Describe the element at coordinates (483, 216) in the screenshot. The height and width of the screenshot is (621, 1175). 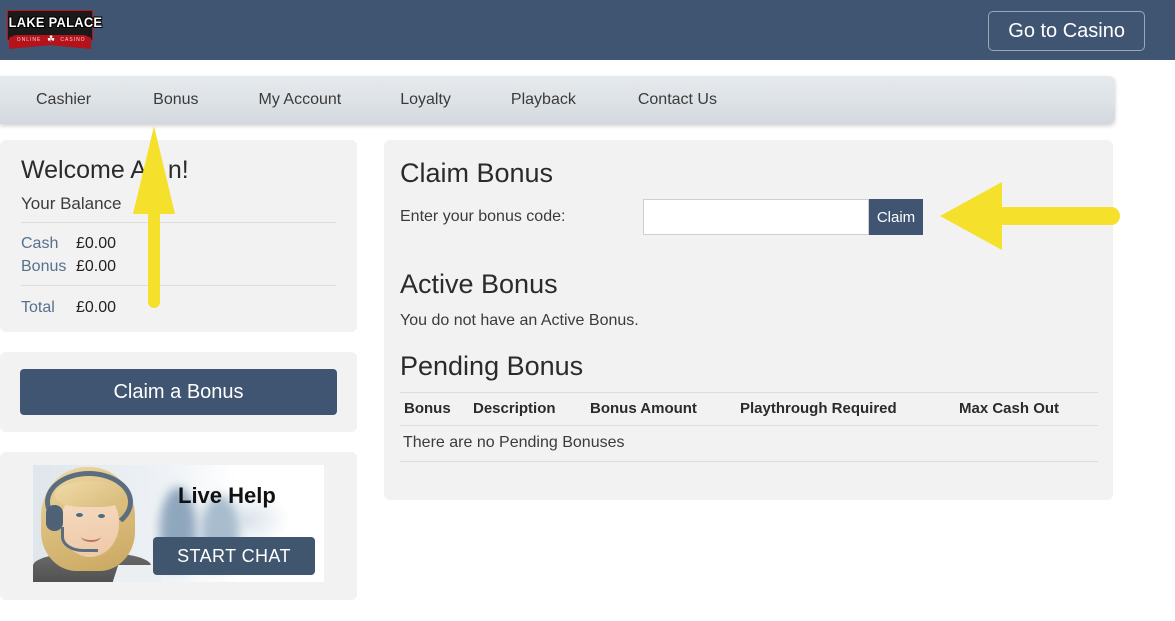
I see `bonus-code-label: Enter your bonus code:` at that location.